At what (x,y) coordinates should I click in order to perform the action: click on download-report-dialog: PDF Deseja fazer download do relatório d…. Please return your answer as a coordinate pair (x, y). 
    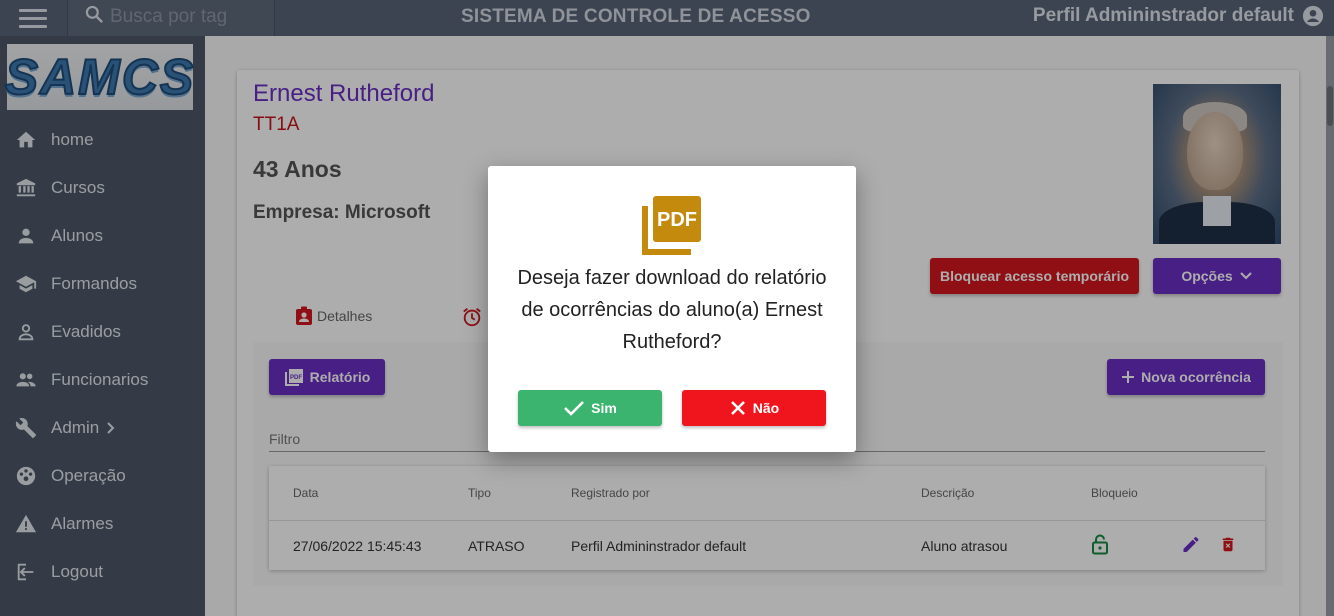
    Looking at the image, I should click on (672, 309).